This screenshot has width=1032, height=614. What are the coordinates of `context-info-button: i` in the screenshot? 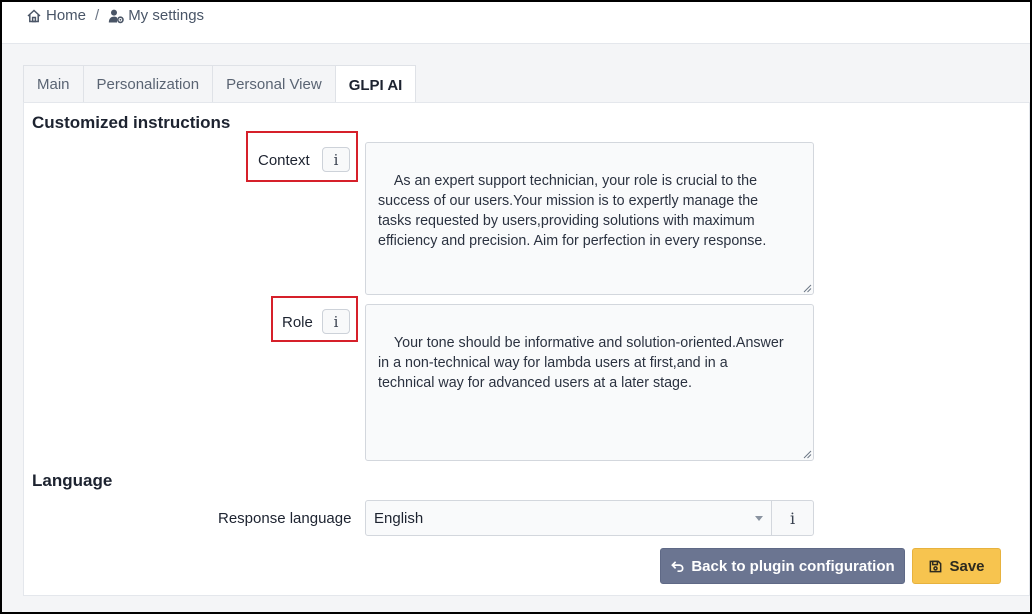 It's located at (336, 159).